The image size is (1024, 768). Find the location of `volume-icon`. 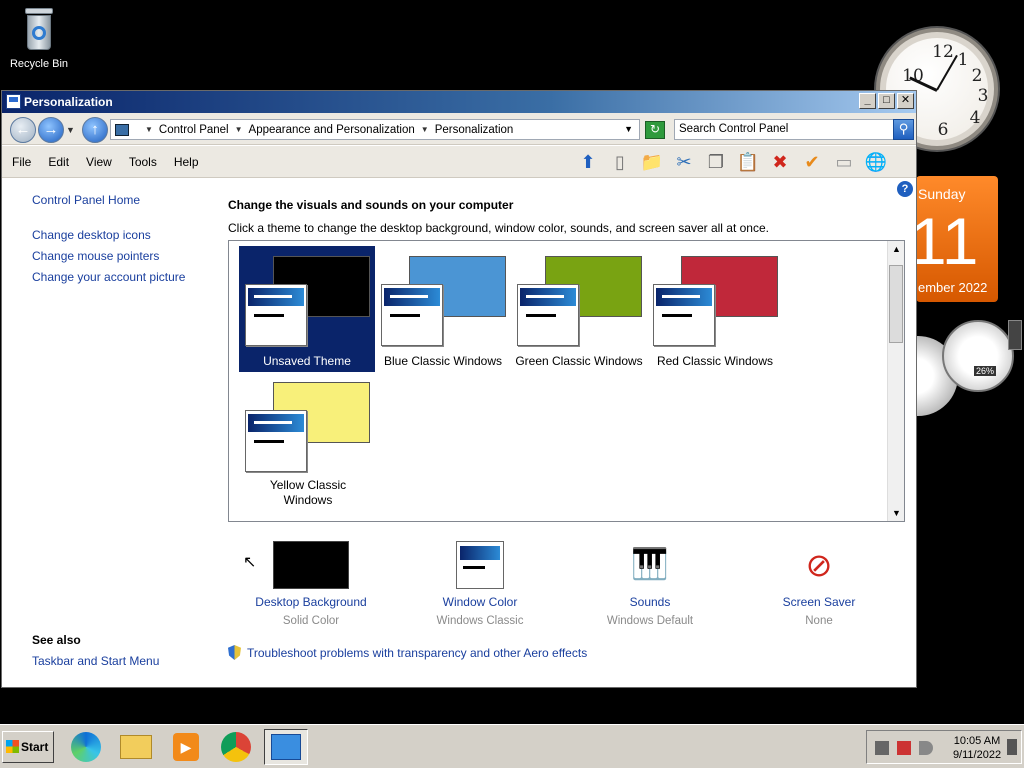

volume-icon is located at coordinates (926, 748).